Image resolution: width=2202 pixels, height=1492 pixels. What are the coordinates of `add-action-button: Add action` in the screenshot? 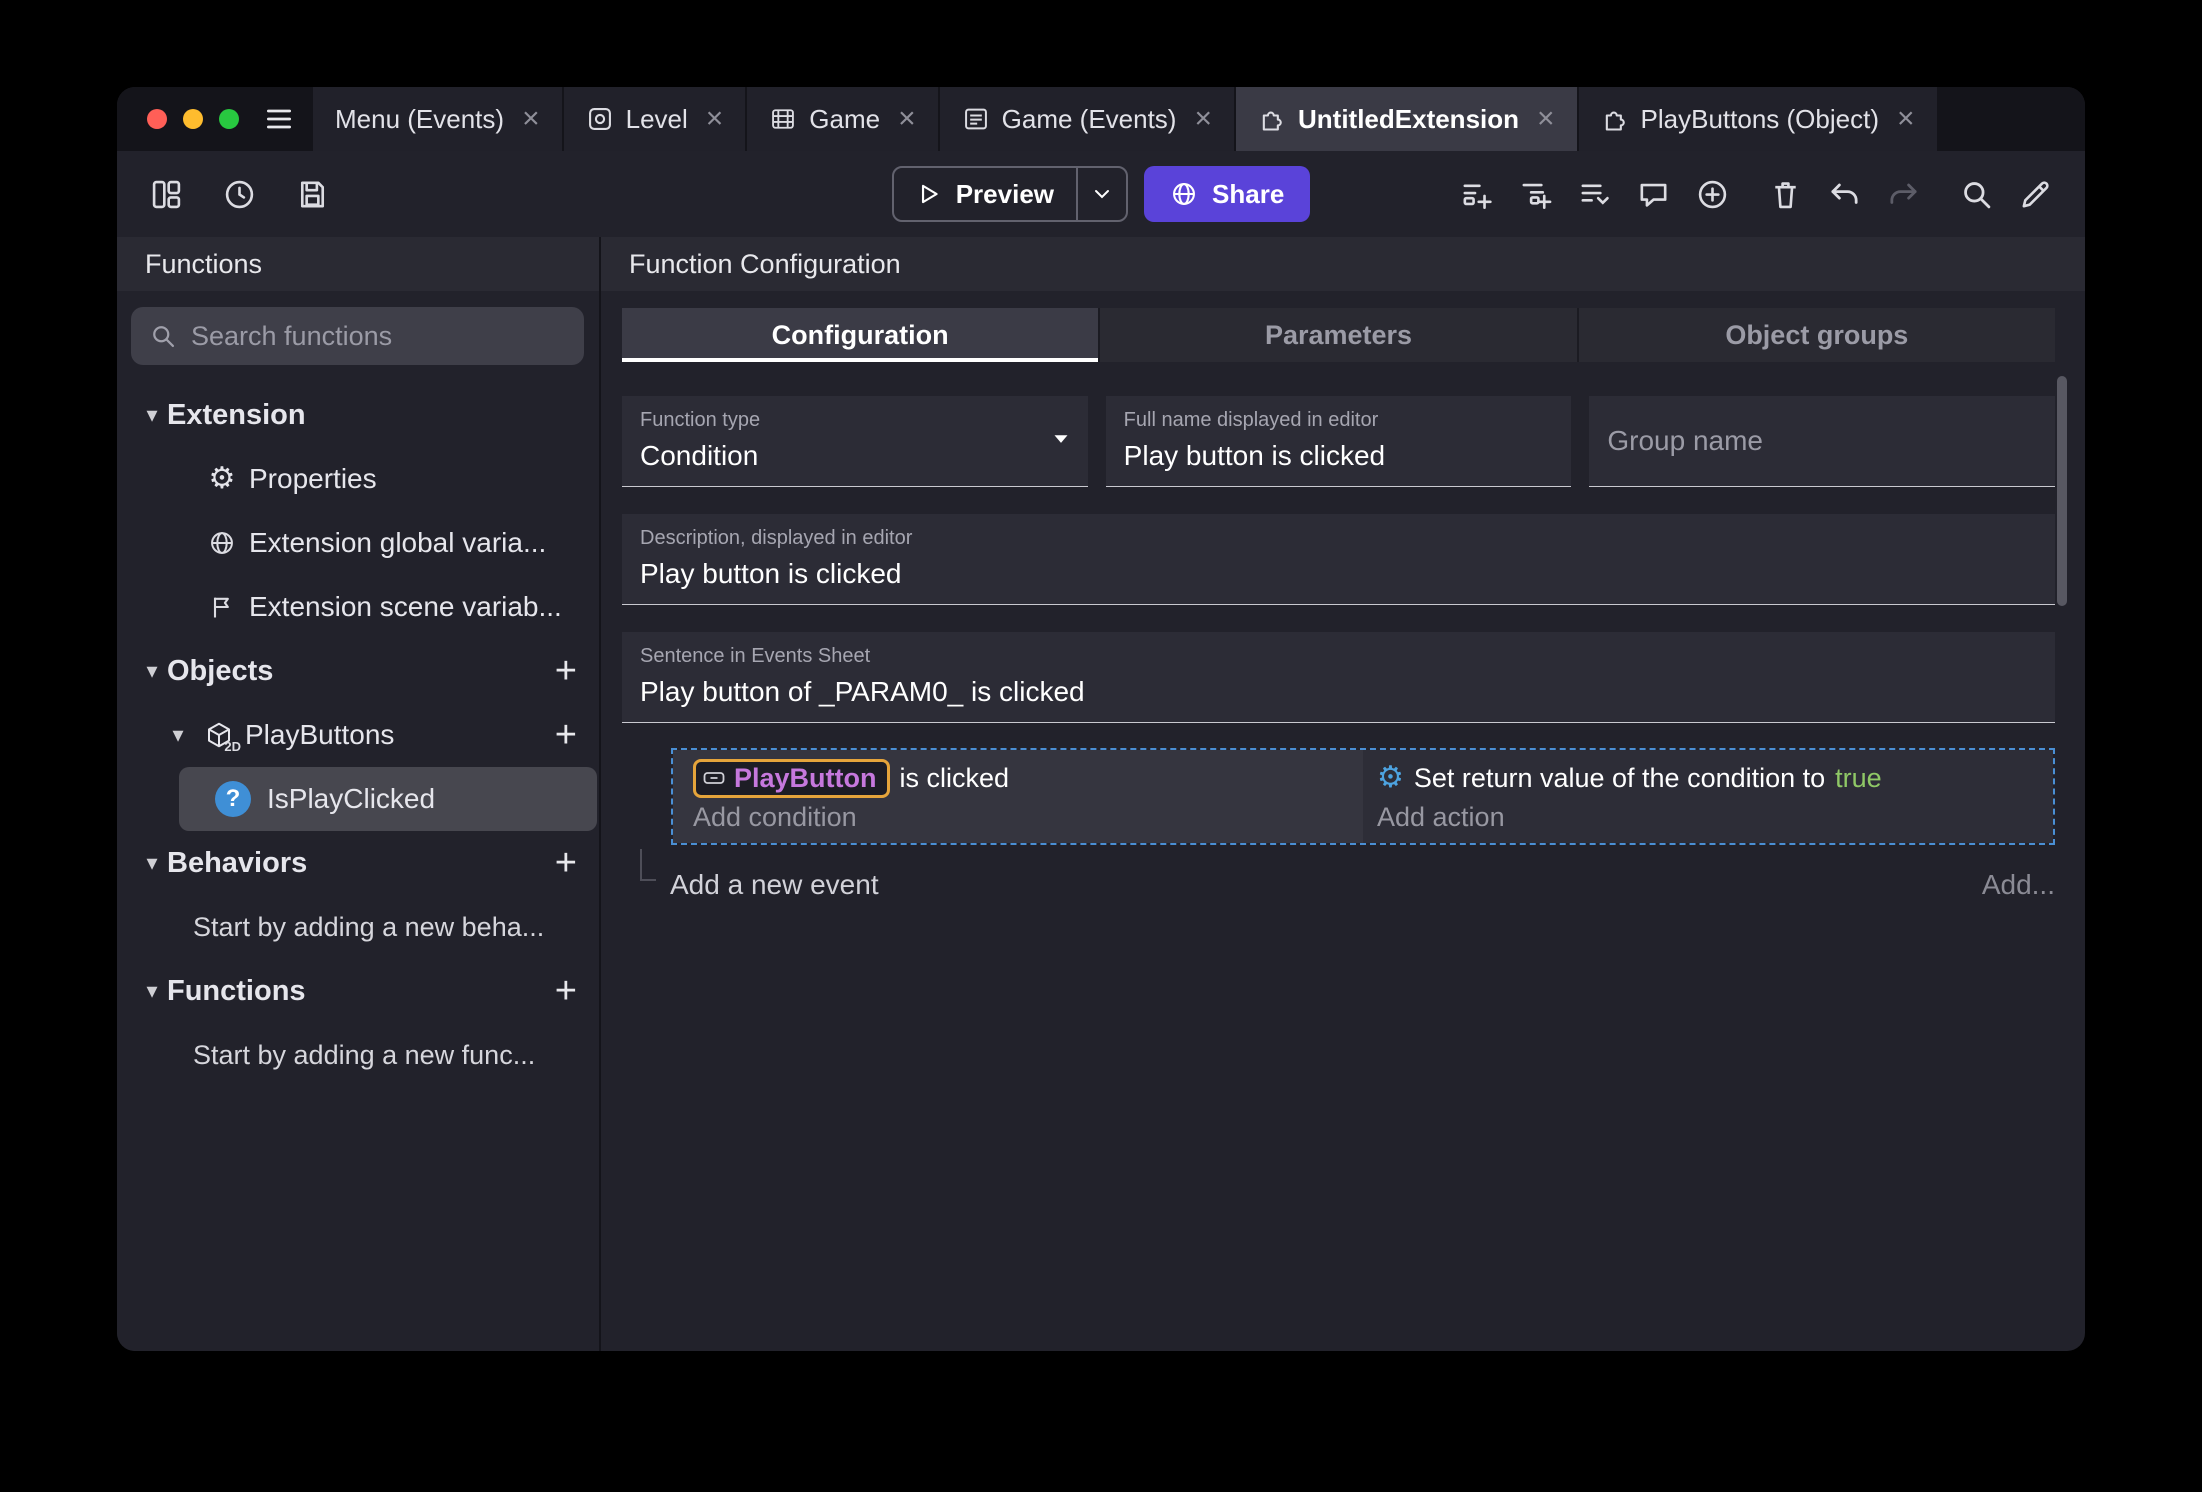 It's located at (1710, 817).